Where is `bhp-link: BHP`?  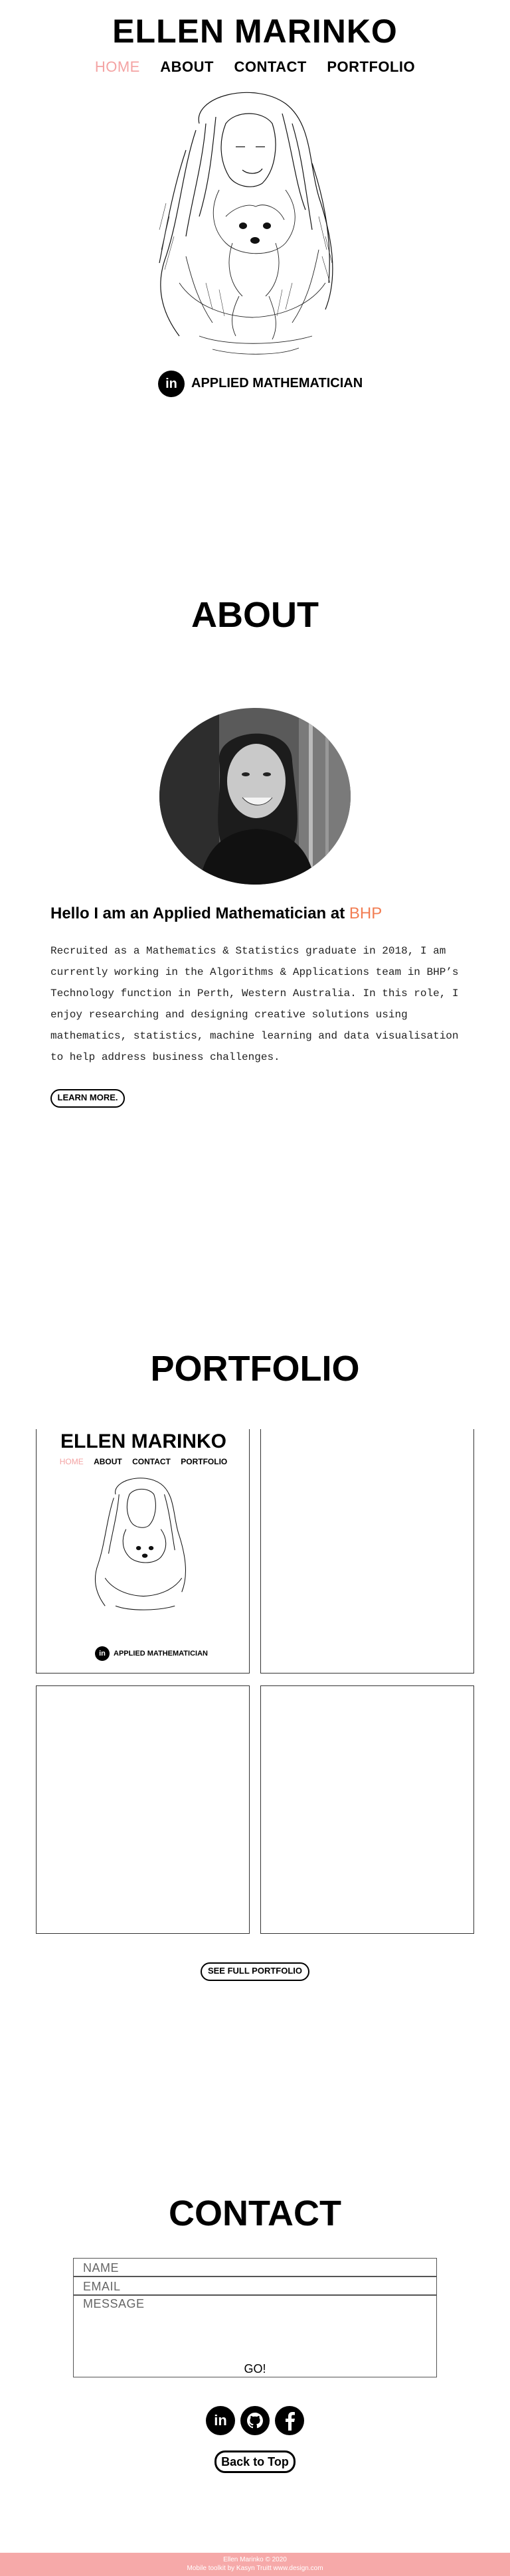
bhp-link: BHP is located at coordinates (365, 913).